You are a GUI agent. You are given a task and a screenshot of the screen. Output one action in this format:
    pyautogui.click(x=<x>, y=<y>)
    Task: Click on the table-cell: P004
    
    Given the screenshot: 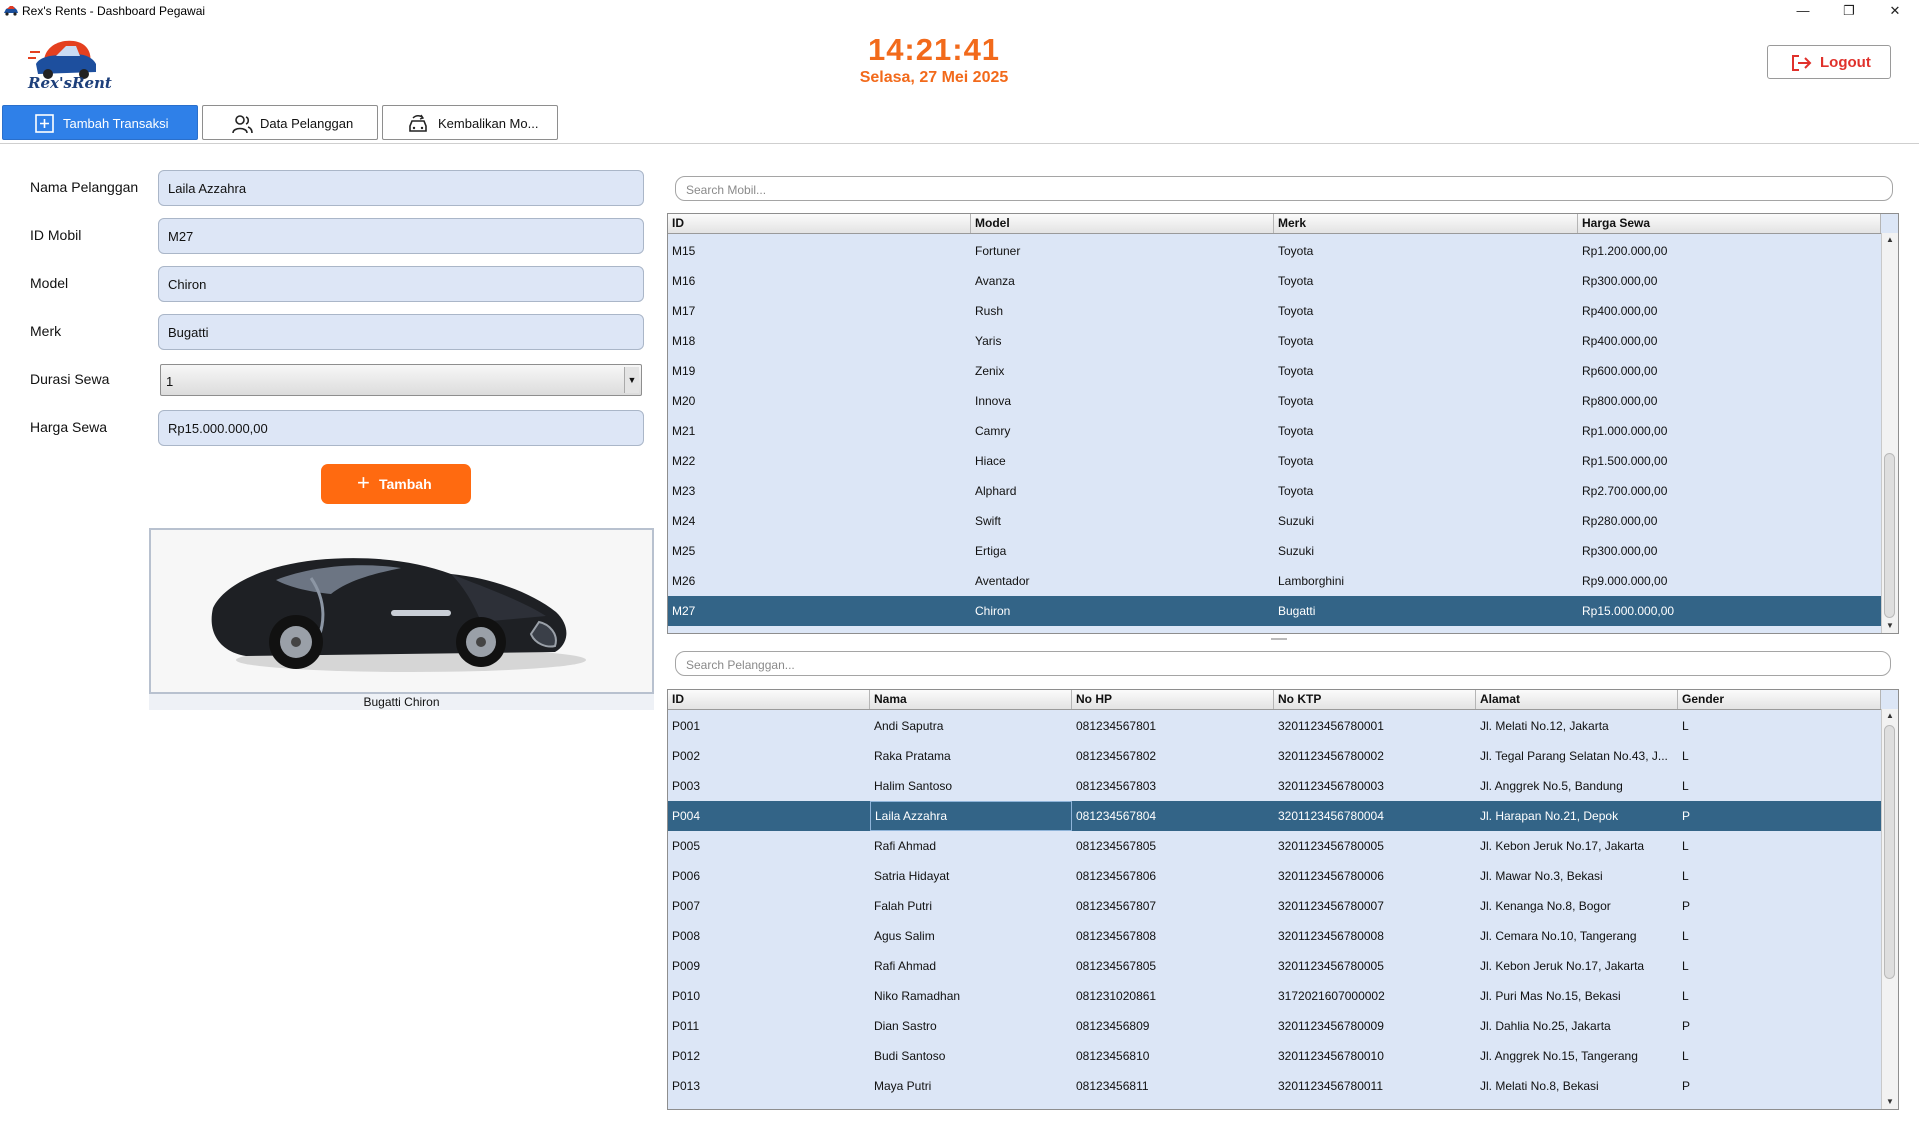 What is the action you would take?
    pyautogui.click(x=769, y=816)
    